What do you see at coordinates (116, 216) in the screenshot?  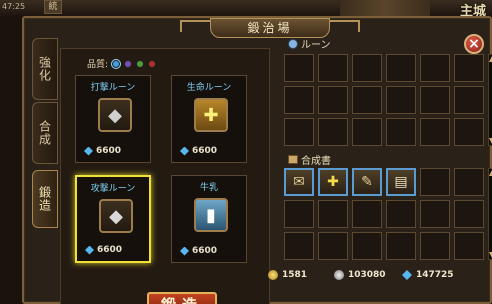 I see `attack-rune-icon: ◆` at bounding box center [116, 216].